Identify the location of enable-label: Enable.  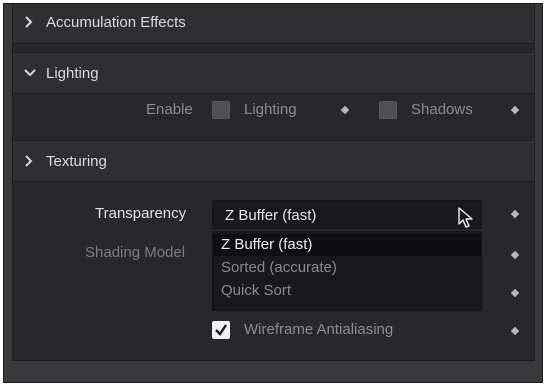
(169, 109).